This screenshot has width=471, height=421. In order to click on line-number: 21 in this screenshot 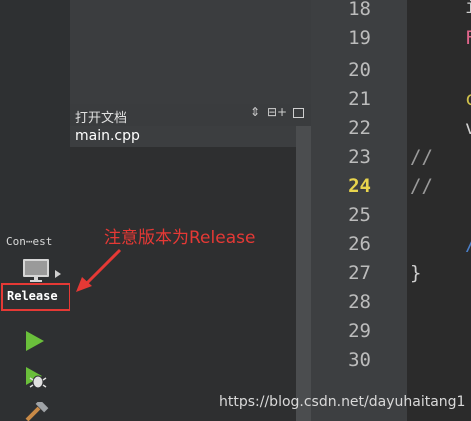, I will do `click(359, 99)`.